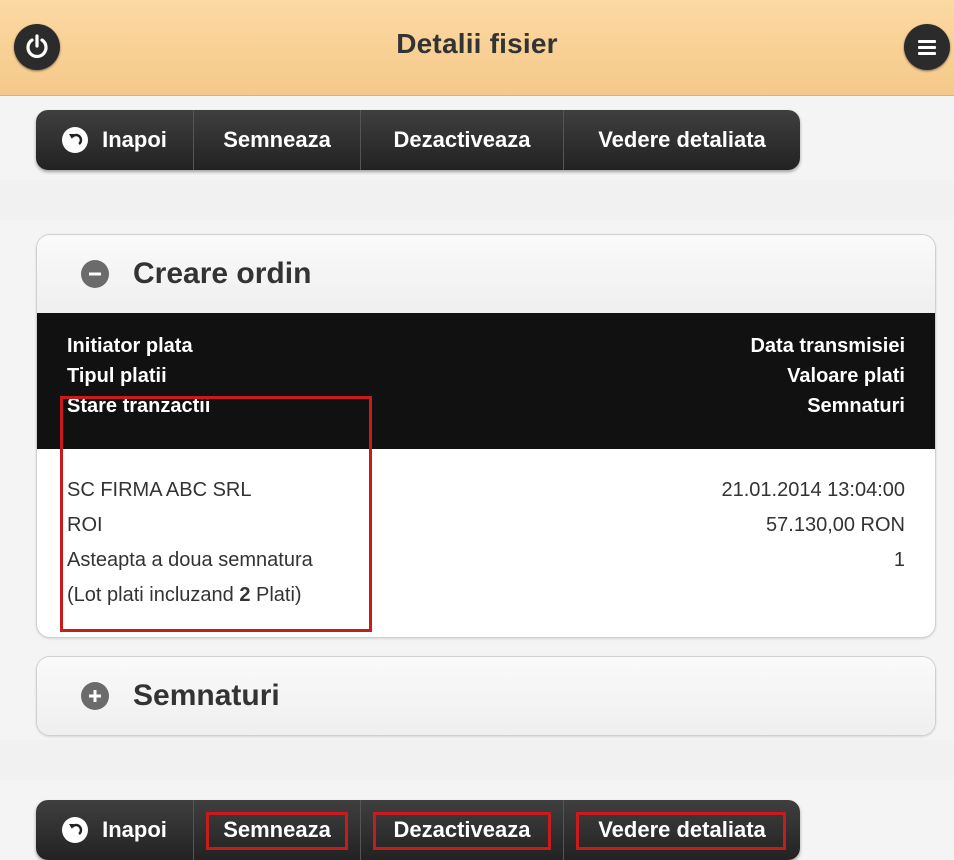 The height and width of the screenshot is (860, 954). Describe the element at coordinates (835, 525) in the screenshot. I see `value-amount: 57.130,00 RON` at that location.